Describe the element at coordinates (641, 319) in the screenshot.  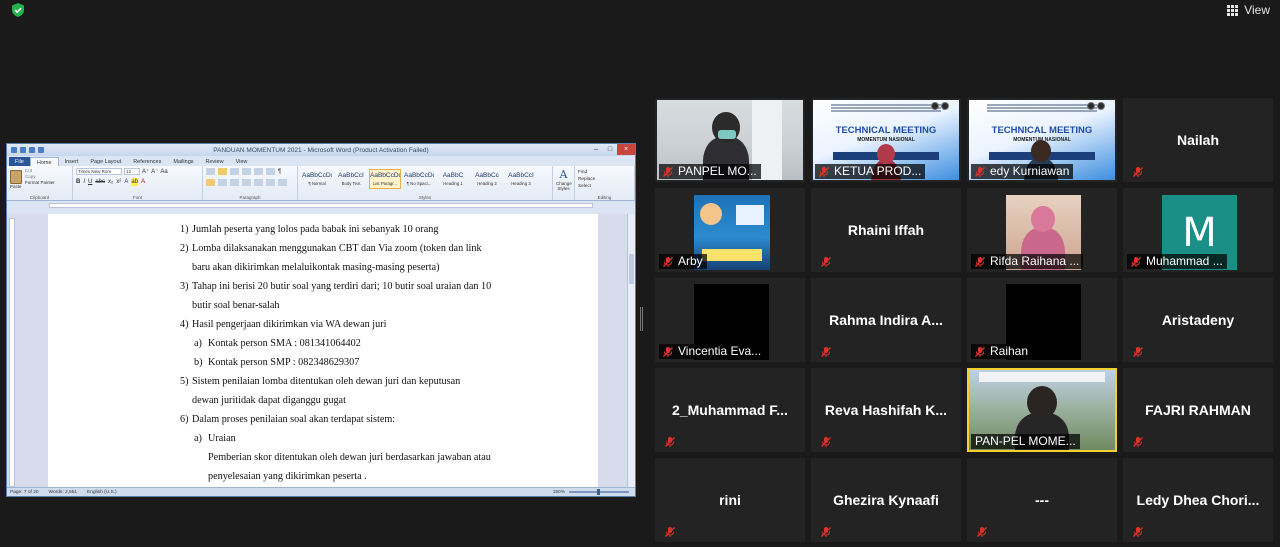
I see `split-view-divider` at that location.